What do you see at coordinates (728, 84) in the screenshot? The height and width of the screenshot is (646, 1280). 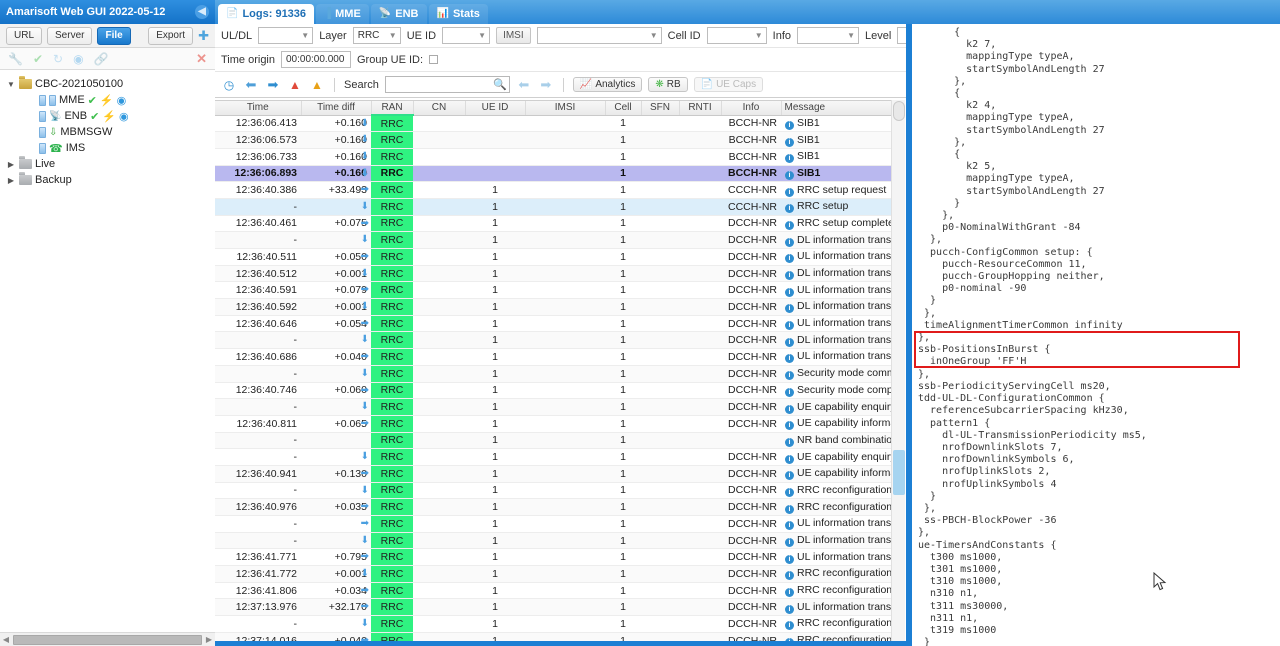 I see `ue-caps-button: 📄 UE Caps` at bounding box center [728, 84].